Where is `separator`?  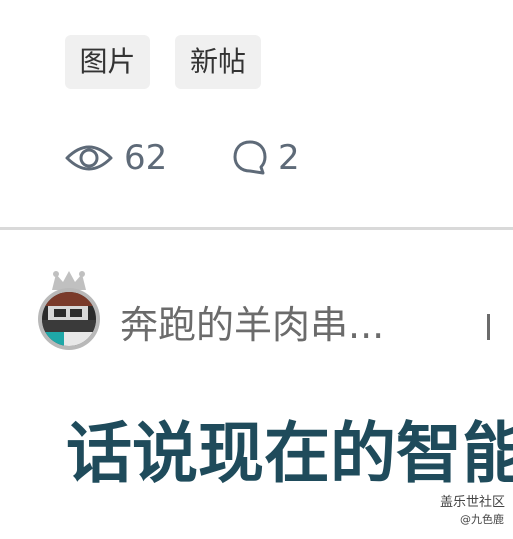
separator is located at coordinates (488, 327).